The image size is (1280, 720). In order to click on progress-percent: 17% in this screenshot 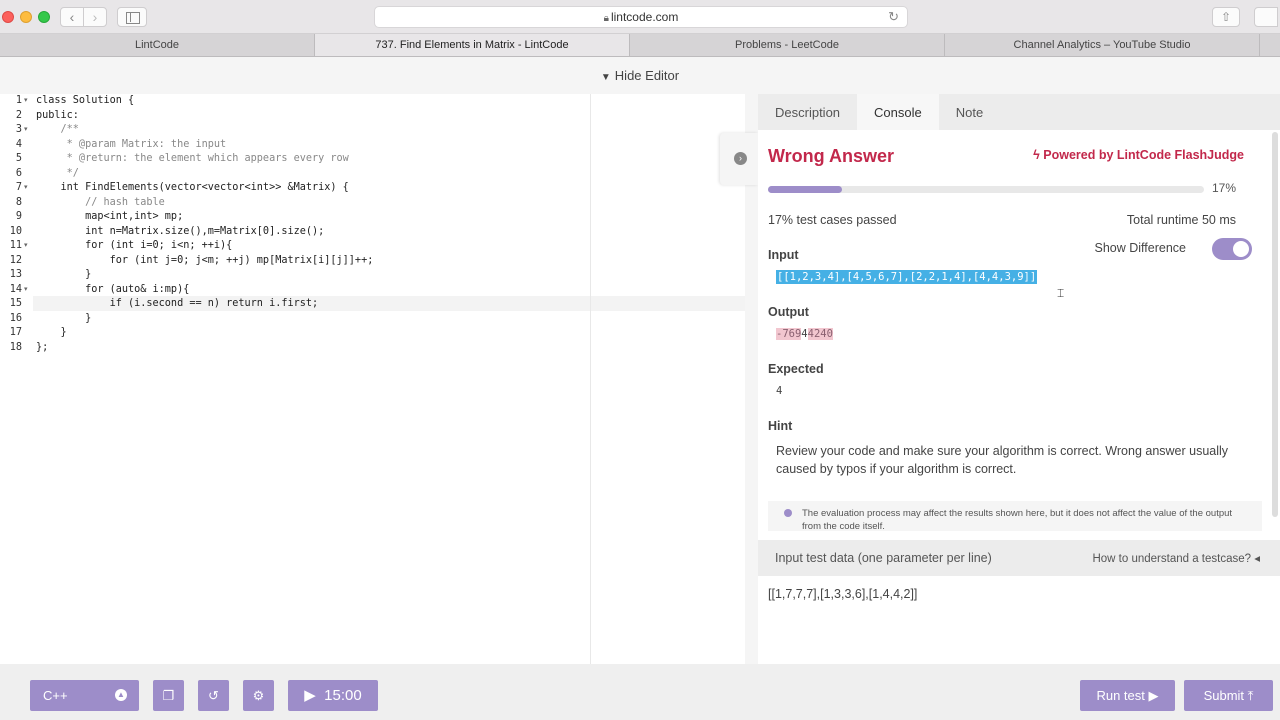, I will do `click(1224, 188)`.